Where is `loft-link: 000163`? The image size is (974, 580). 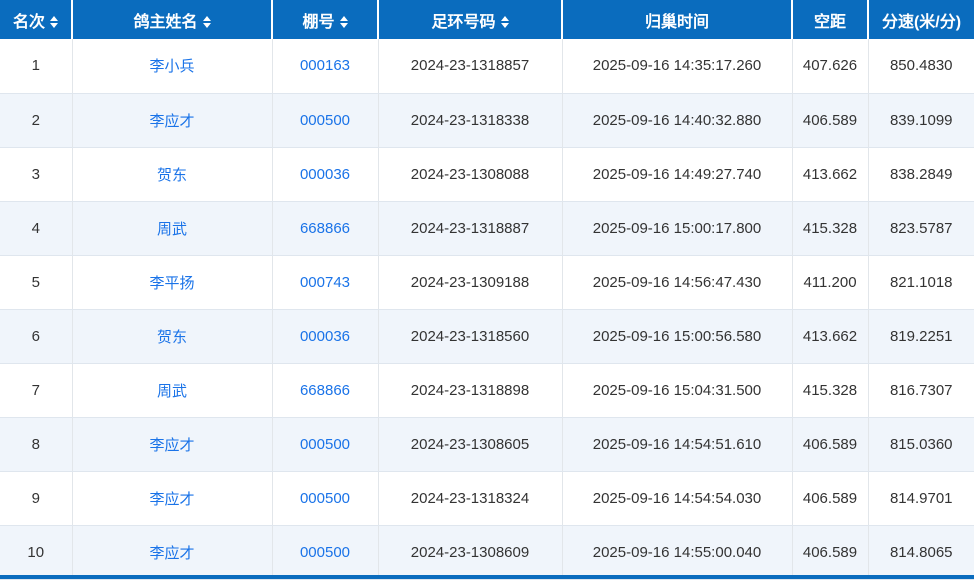 loft-link: 000163 is located at coordinates (325, 65).